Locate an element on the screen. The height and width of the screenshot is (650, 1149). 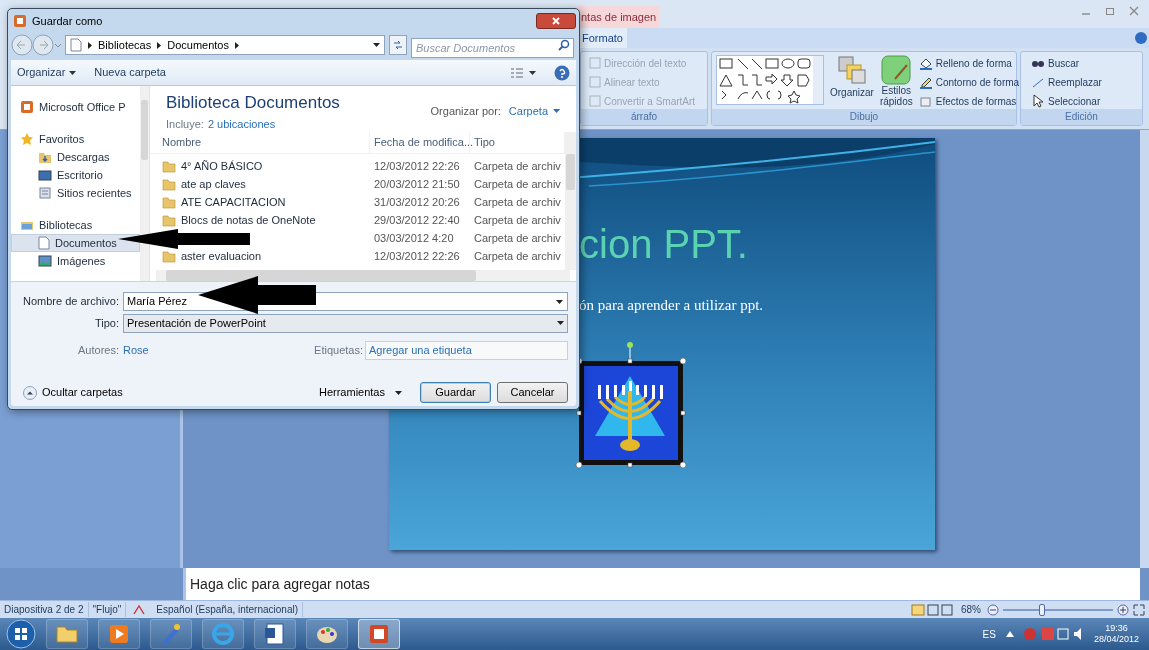
file-name: ATE CAPACITACION is located at coordinates (233, 202).